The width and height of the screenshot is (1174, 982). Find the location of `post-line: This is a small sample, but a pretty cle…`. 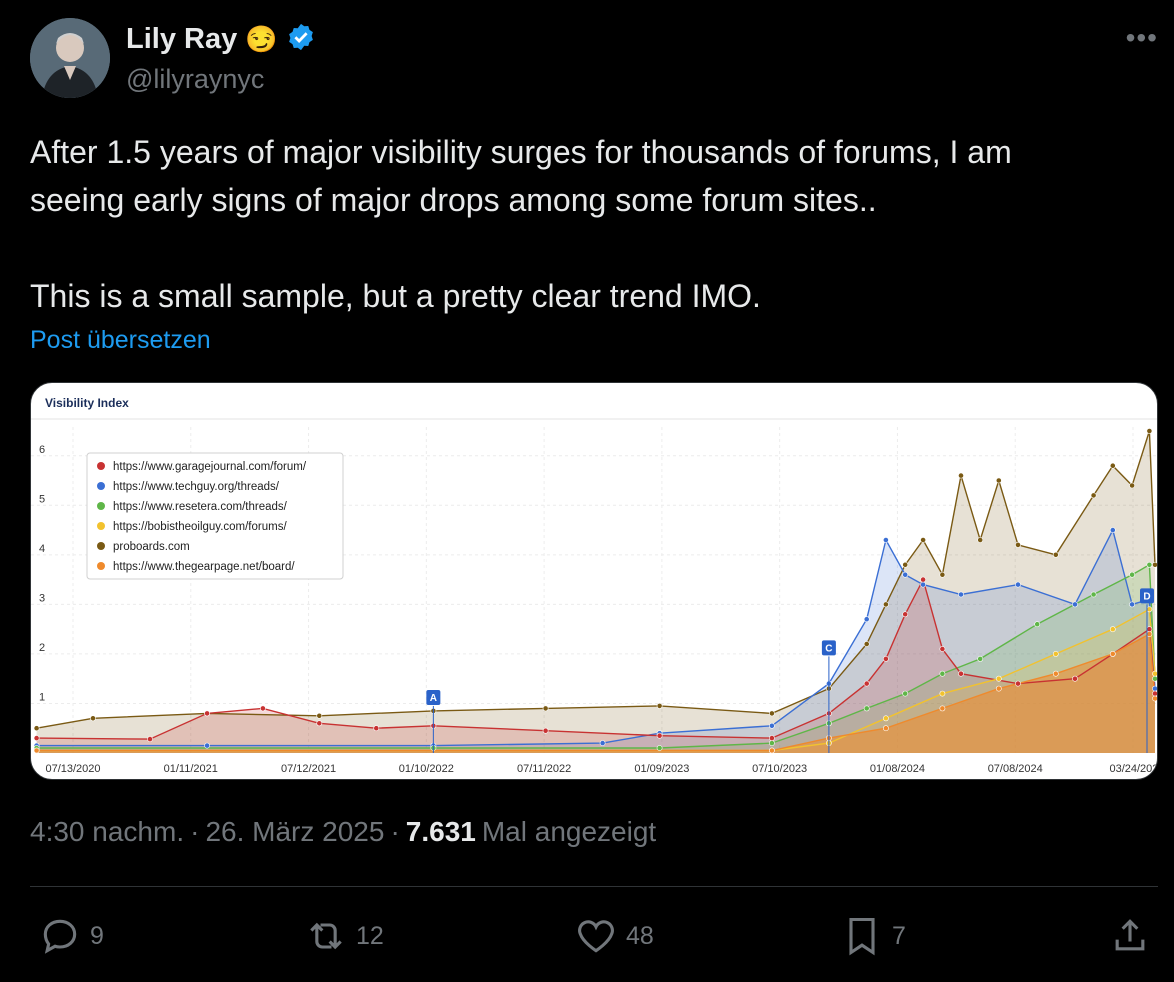

post-line: This is a small sample, but a pretty cle… is located at coordinates (395, 296).